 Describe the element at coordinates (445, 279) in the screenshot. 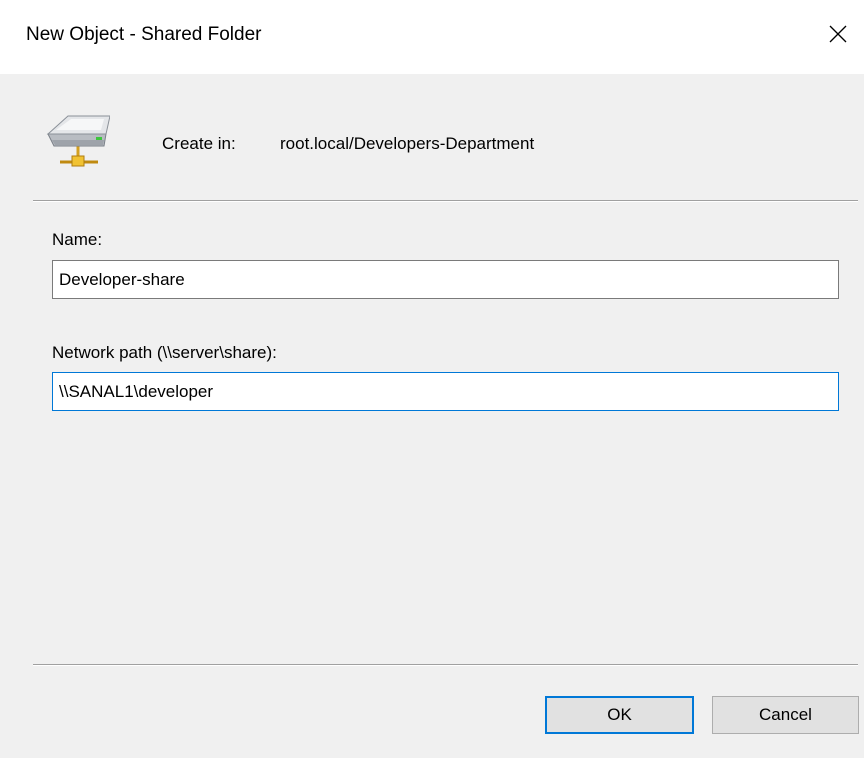

I see `name-input` at that location.